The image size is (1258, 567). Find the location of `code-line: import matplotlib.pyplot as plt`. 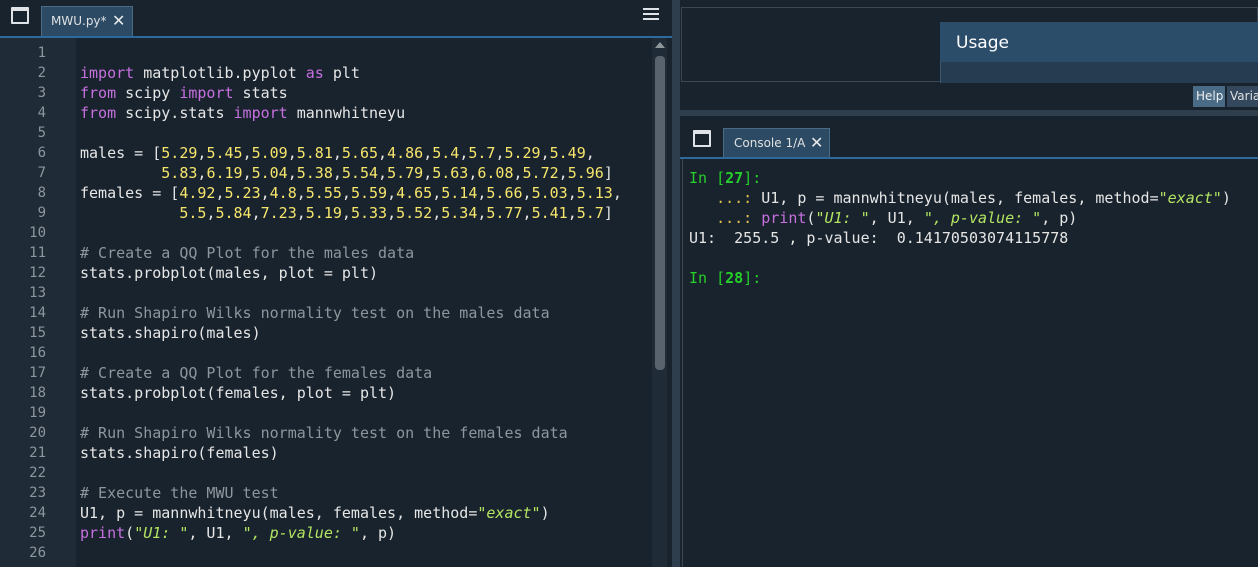

code-line: import matplotlib.pyplot as plt is located at coordinates (220, 73).